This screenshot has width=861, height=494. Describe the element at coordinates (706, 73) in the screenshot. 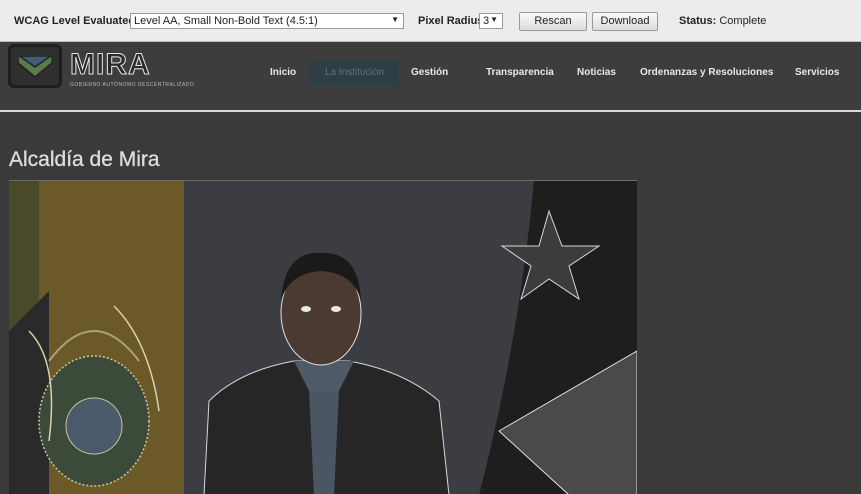

I see `nav-item-ordenanzas: Ordenanzas y Resoluciones` at that location.